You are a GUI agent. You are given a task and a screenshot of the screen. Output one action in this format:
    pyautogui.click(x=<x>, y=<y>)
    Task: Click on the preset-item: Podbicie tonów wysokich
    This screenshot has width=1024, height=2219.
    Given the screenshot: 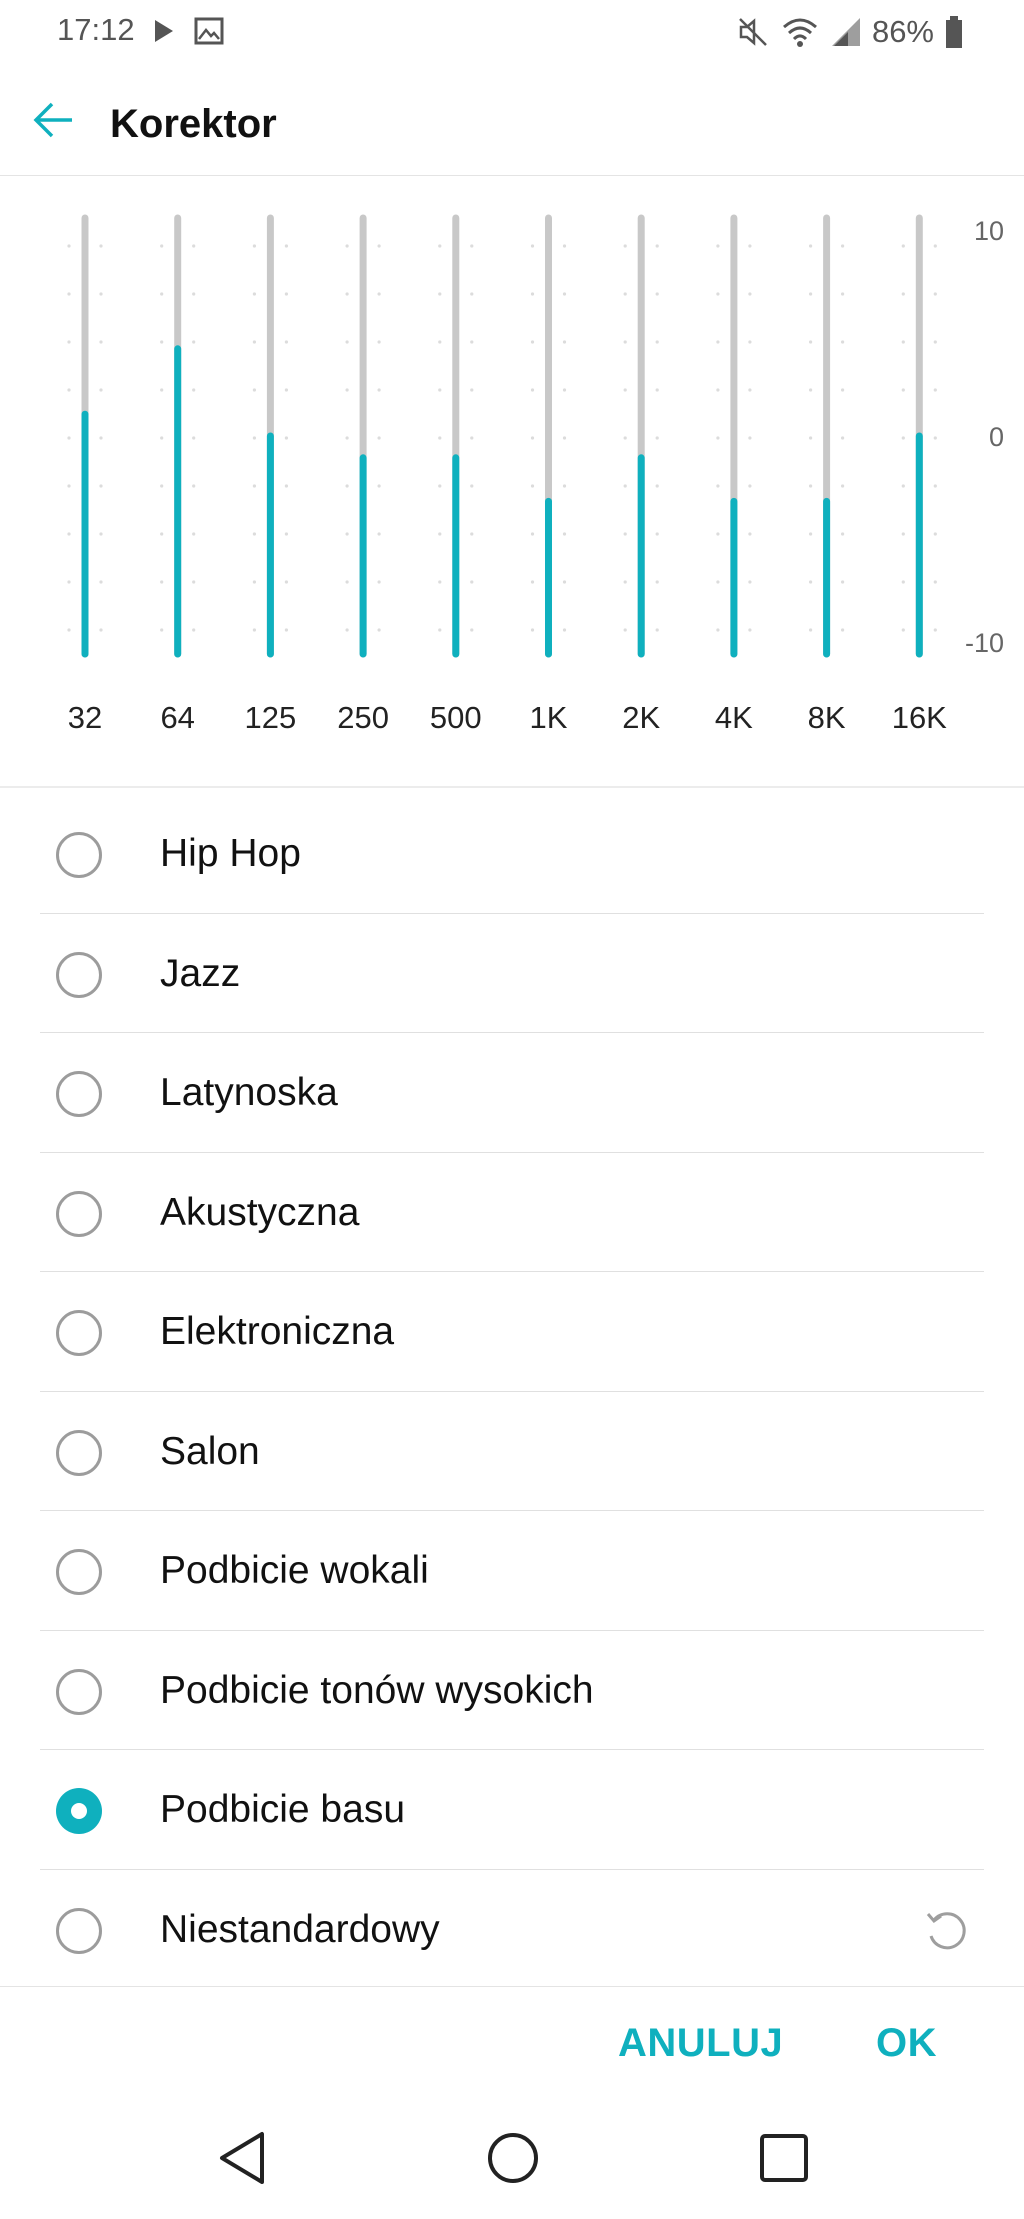 What is the action you would take?
    pyautogui.click(x=512, y=1690)
    